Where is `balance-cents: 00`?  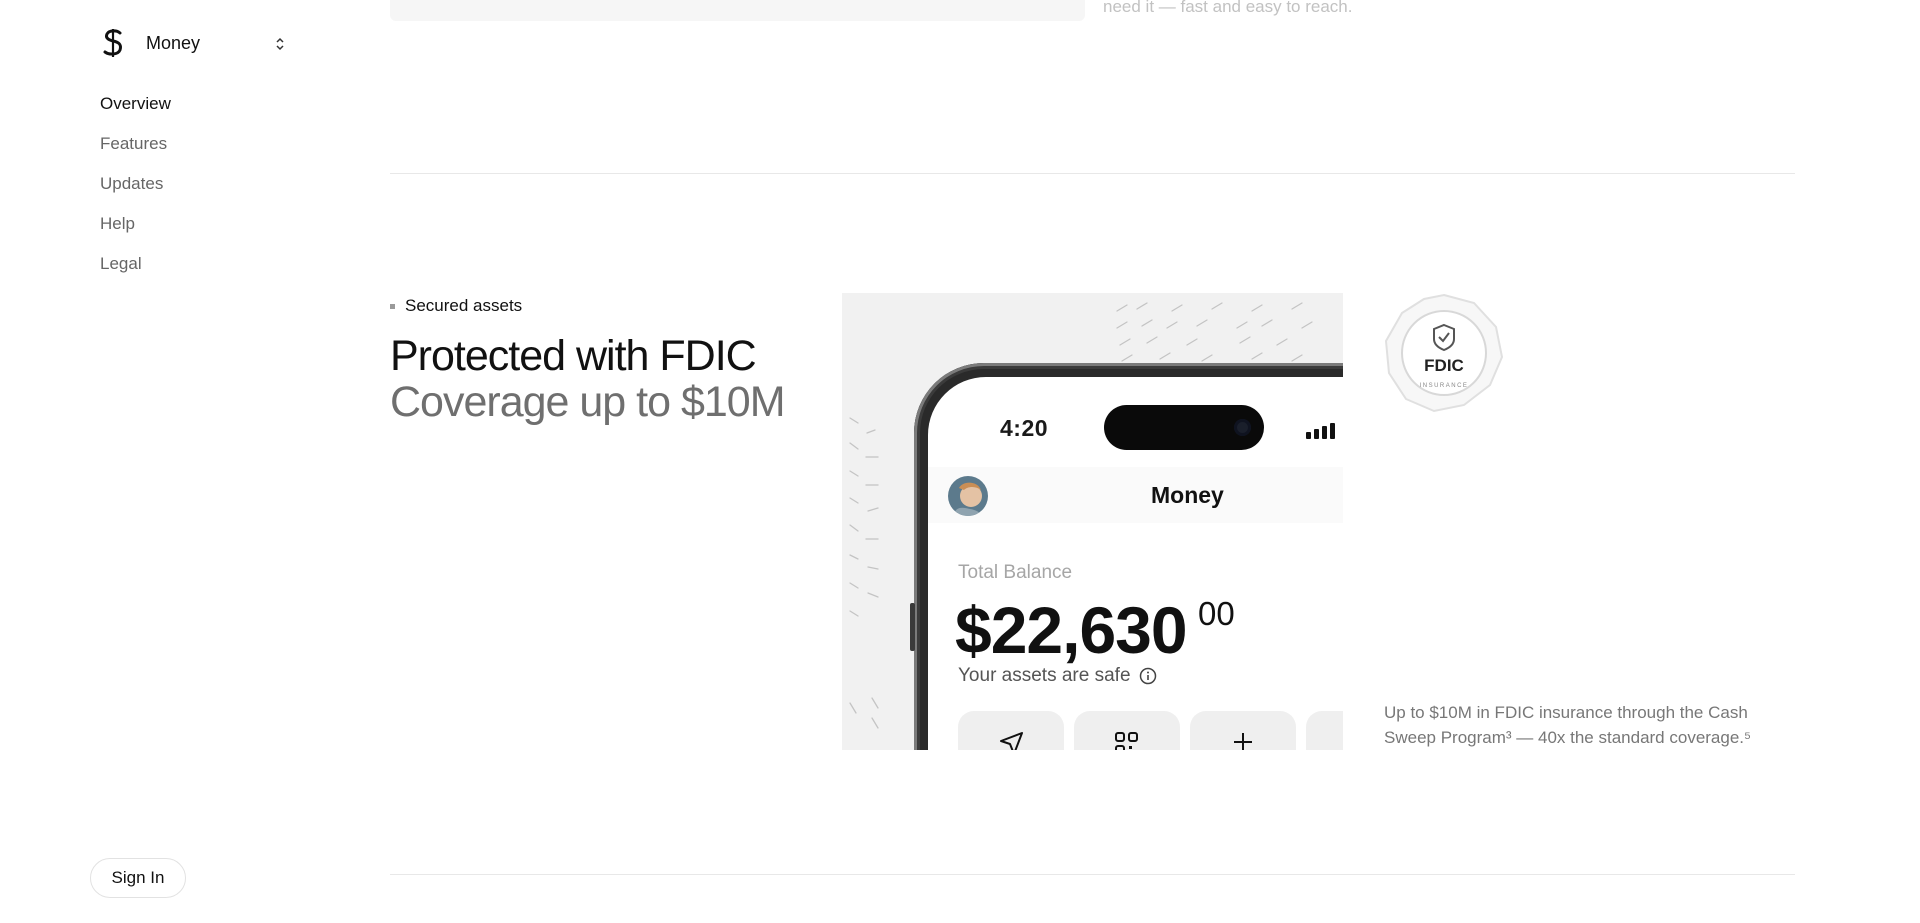 balance-cents: 00 is located at coordinates (1216, 613).